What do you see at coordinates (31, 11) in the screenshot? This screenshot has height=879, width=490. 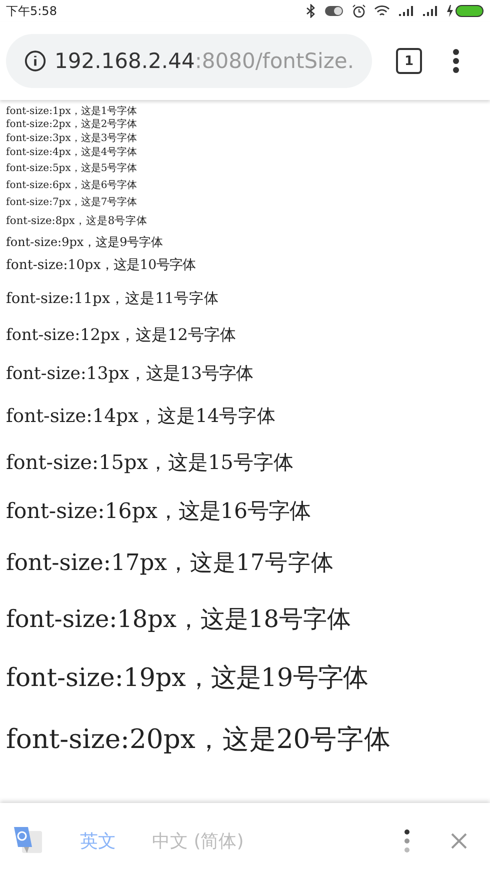 I see `status-time: 下午5:58` at bounding box center [31, 11].